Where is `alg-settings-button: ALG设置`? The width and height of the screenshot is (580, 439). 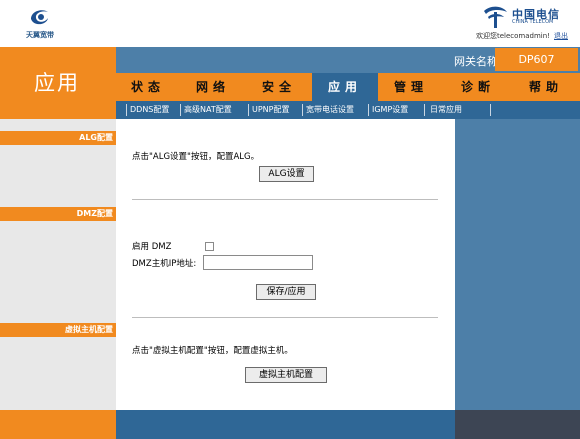 alg-settings-button: ALG设置 is located at coordinates (286, 174).